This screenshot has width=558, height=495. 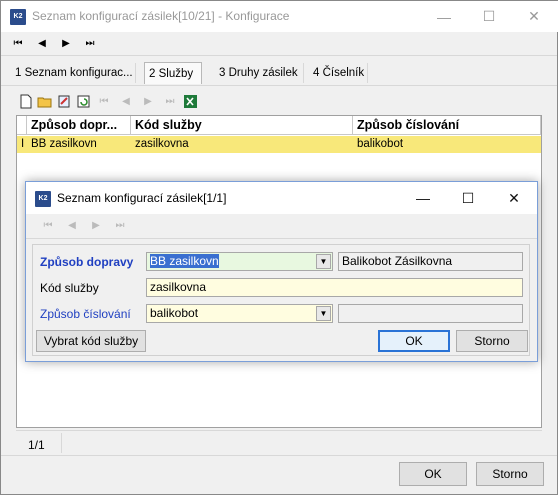 I want to click on row-indicator-header, so click(x=22, y=125).